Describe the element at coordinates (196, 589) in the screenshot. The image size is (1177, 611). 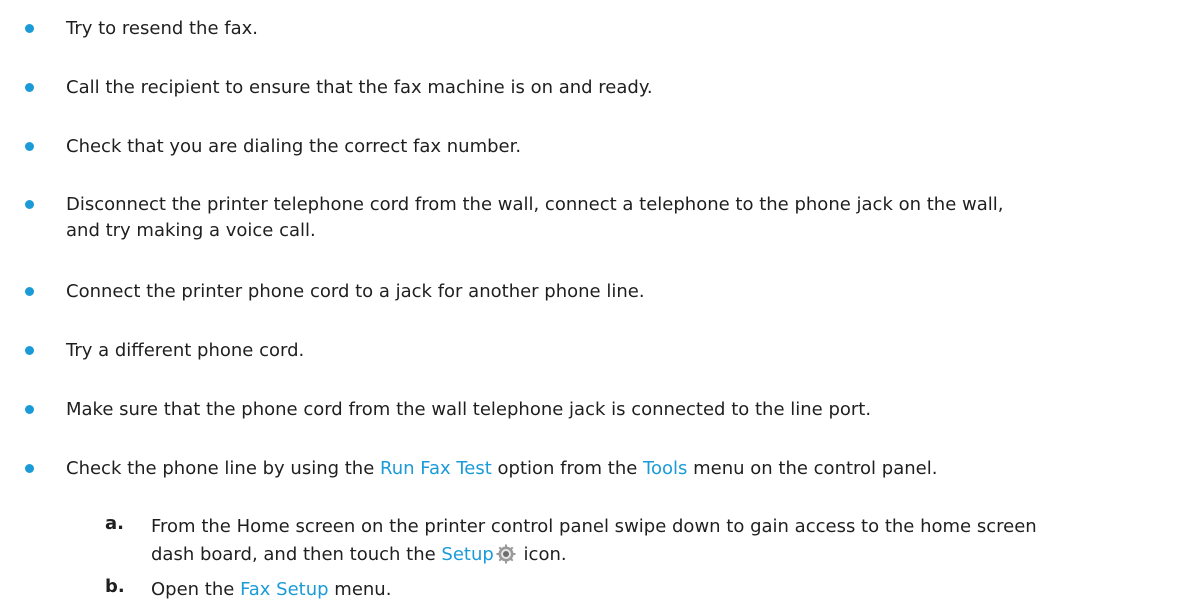
I see `step-fragment: Open the` at that location.